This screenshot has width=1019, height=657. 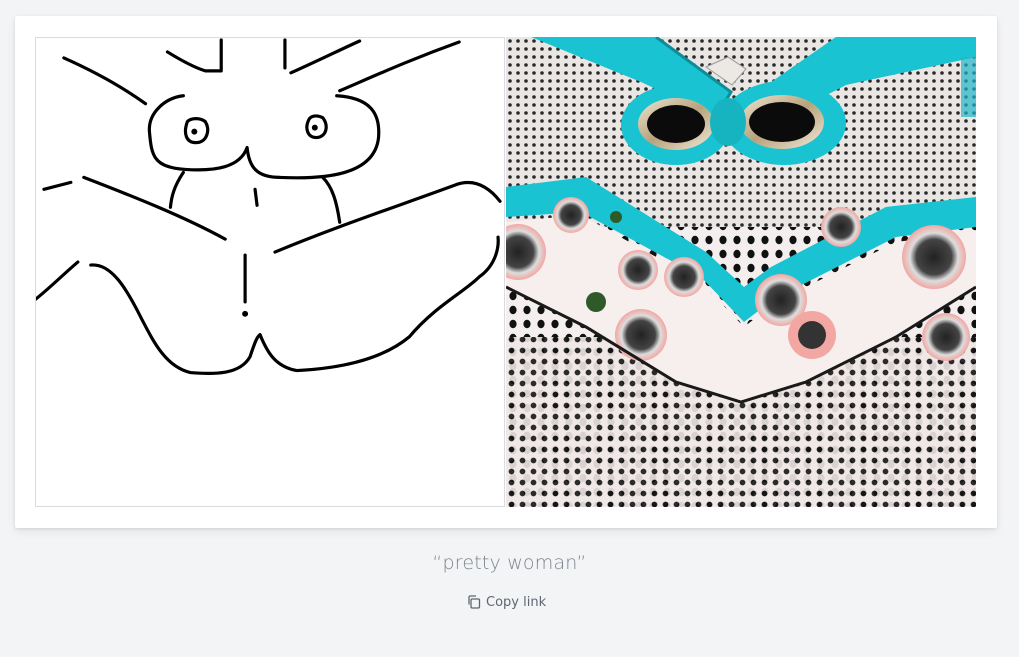 I want to click on prompt-caption: “pretty woman”, so click(x=509, y=563).